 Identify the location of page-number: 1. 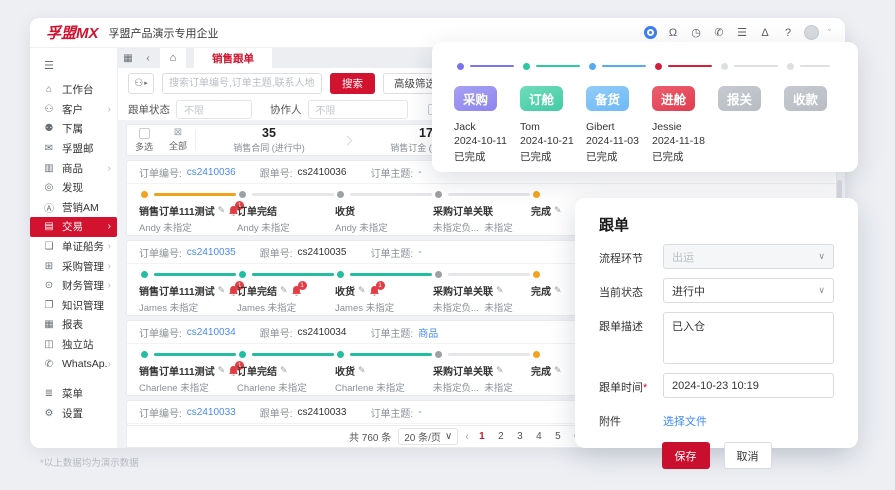
(482, 436).